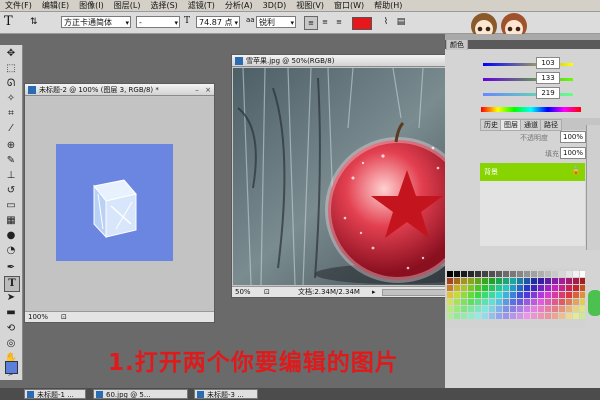 The width and height of the screenshot is (600, 400). I want to click on layer-row-background: 背景 🔒, so click(532, 172).